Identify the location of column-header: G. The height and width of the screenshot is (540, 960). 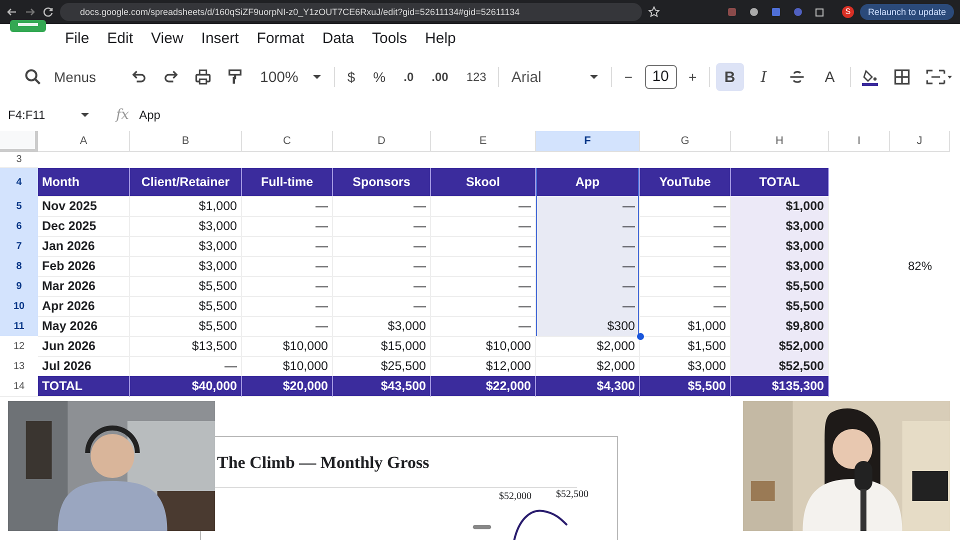
(685, 141).